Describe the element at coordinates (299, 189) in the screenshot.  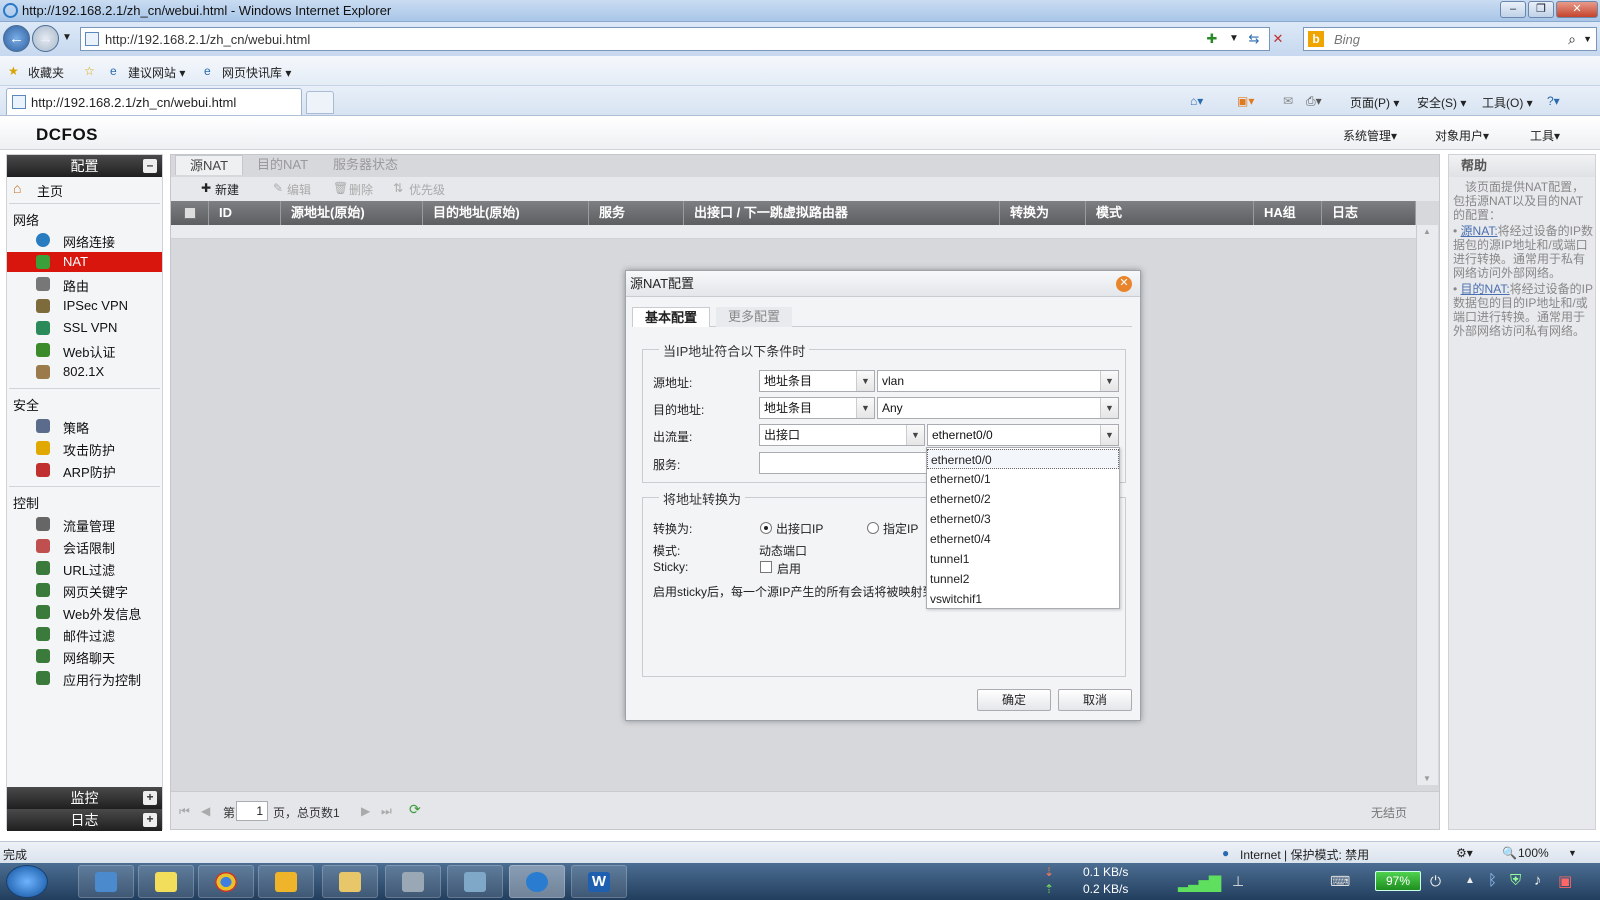
I see `edit-button: 编辑` at that location.